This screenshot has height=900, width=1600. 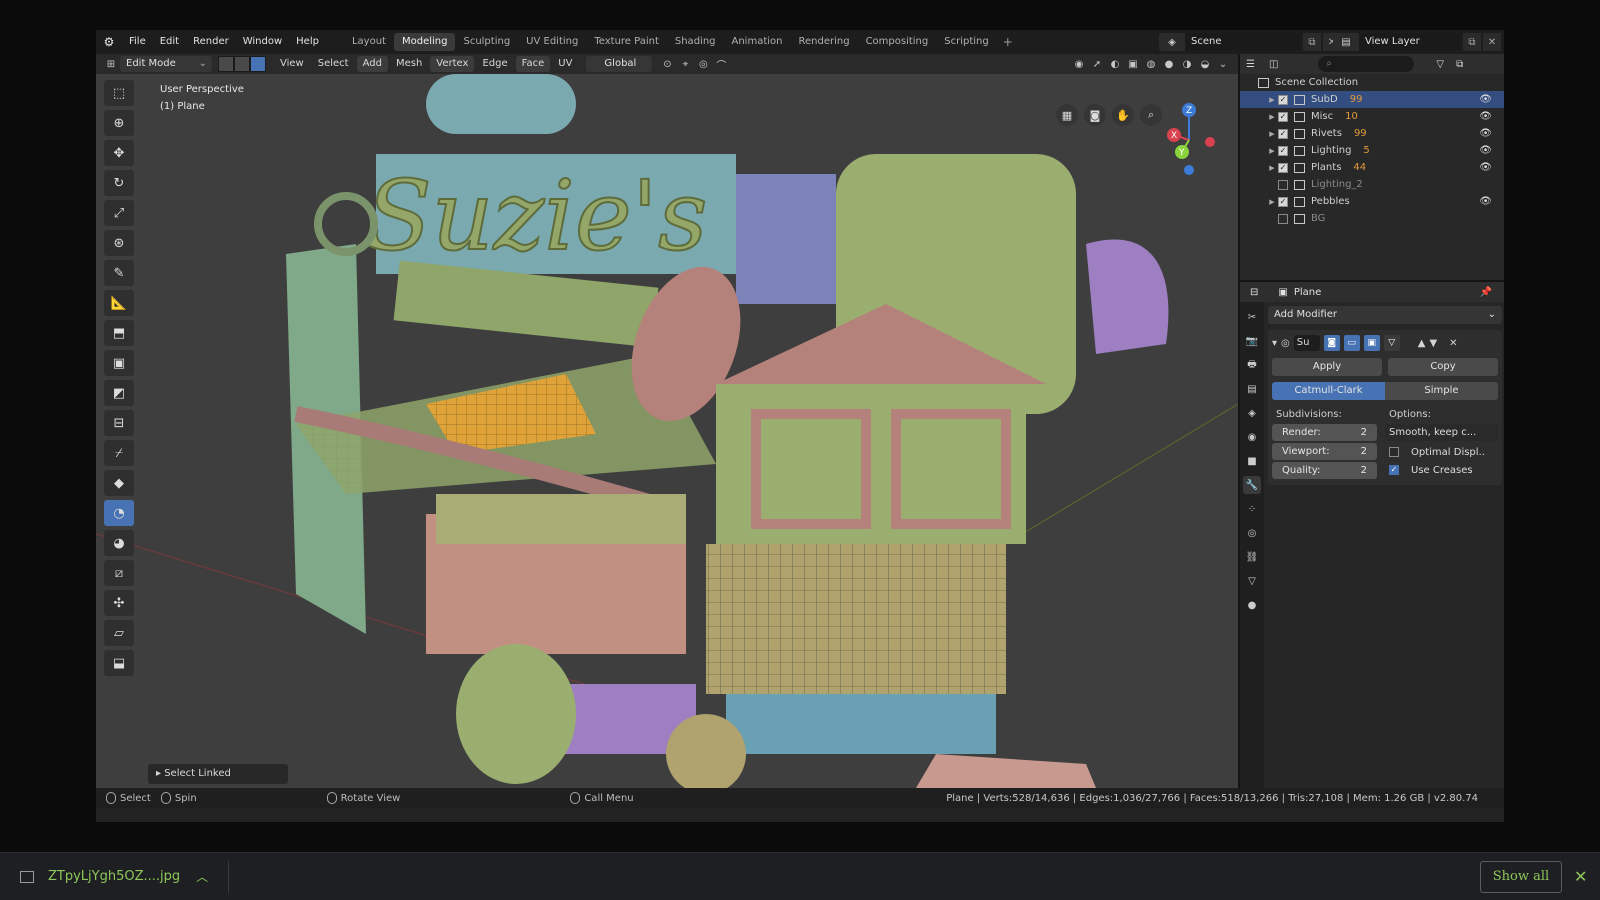 I want to click on select-box-icon: ⬚, so click(x=119, y=93).